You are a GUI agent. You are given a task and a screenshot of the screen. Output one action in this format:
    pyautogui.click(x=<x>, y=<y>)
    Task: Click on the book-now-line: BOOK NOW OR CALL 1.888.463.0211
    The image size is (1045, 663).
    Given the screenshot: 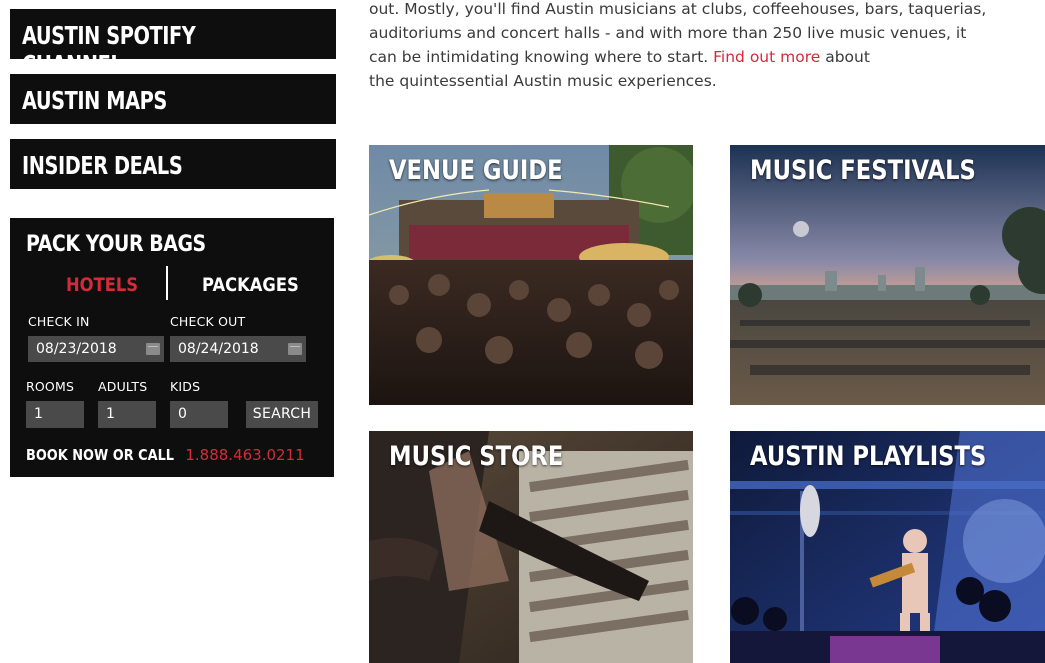 What is the action you would take?
    pyautogui.click(x=165, y=455)
    